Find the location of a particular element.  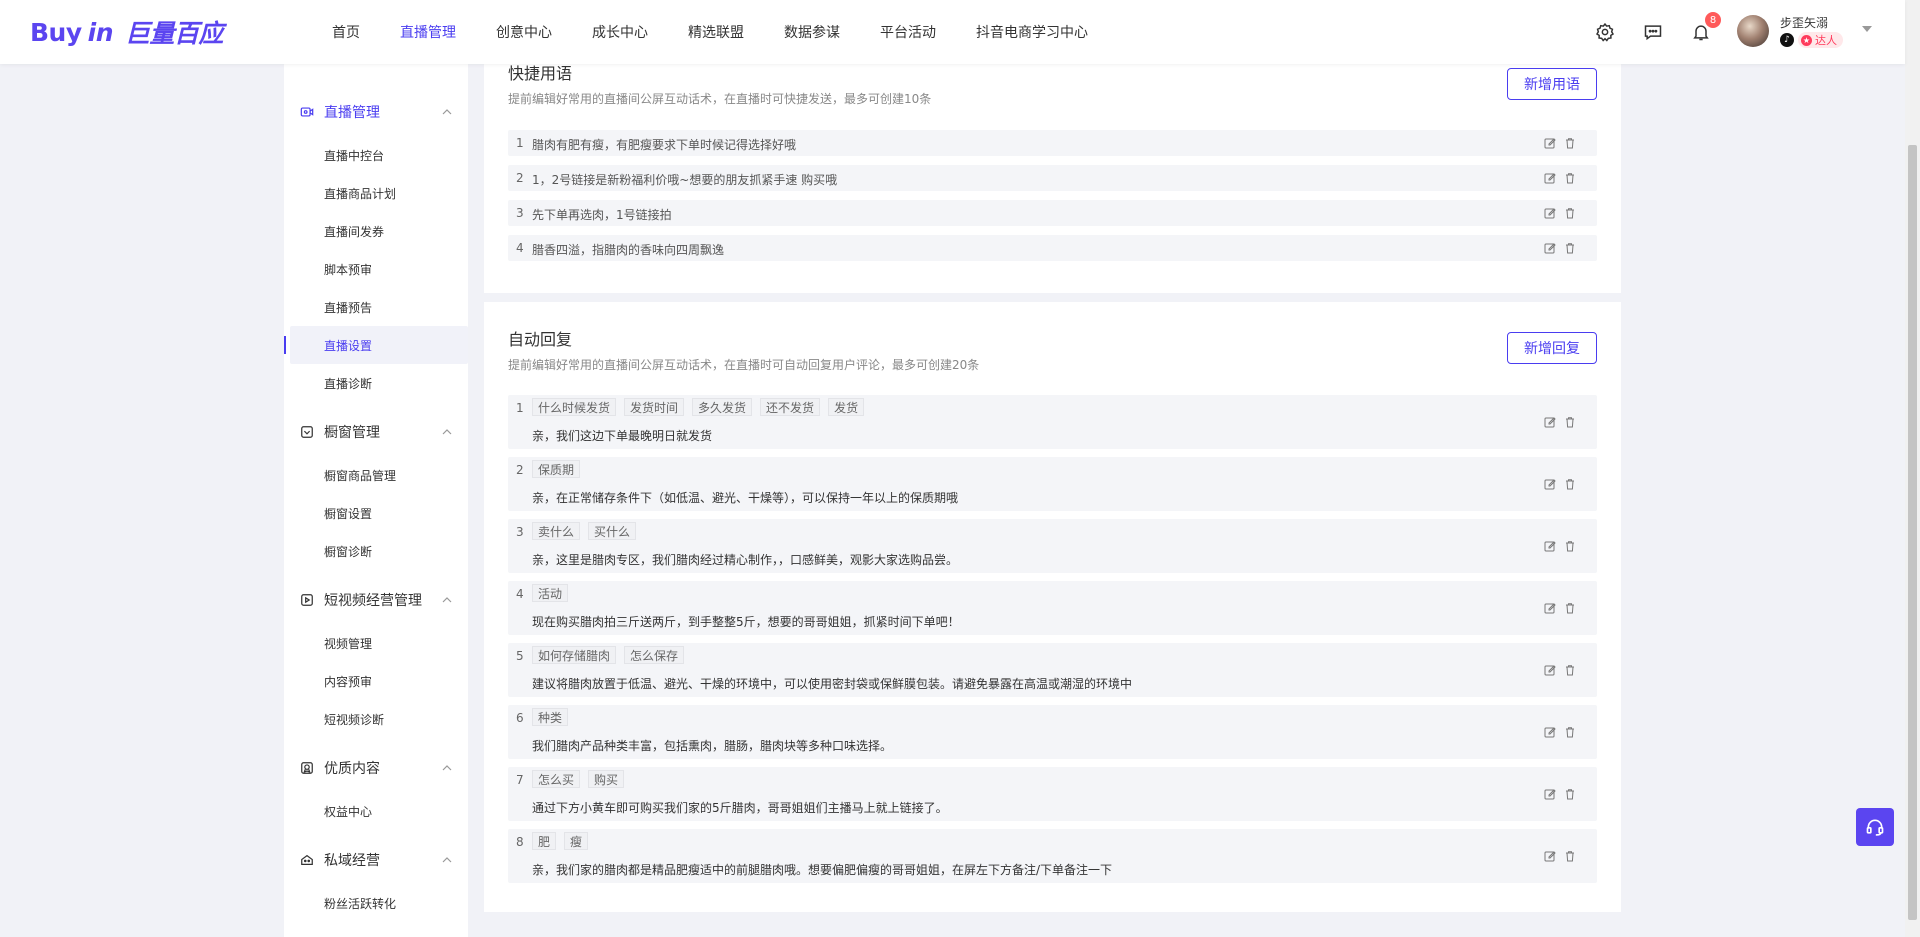

sidebar-item-live-diagnosis: 直播诊断 is located at coordinates (376, 383).